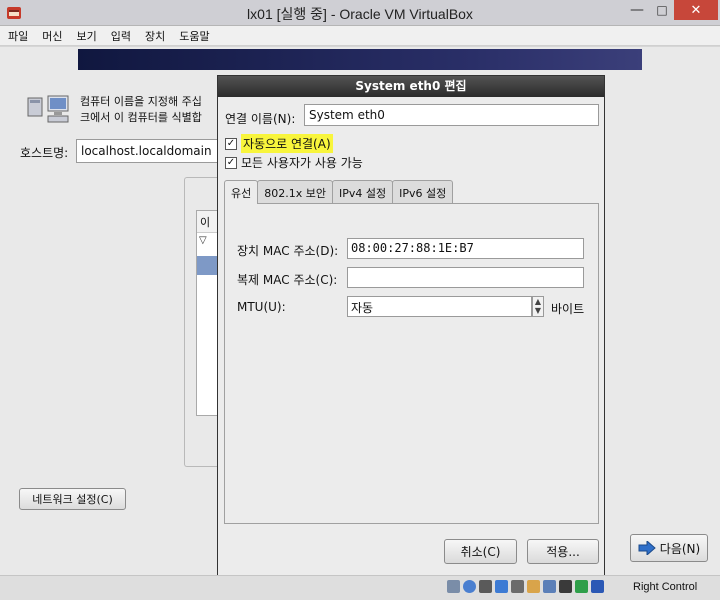  I want to click on auto-connect-label: 자동으로 연결(A), so click(287, 143).